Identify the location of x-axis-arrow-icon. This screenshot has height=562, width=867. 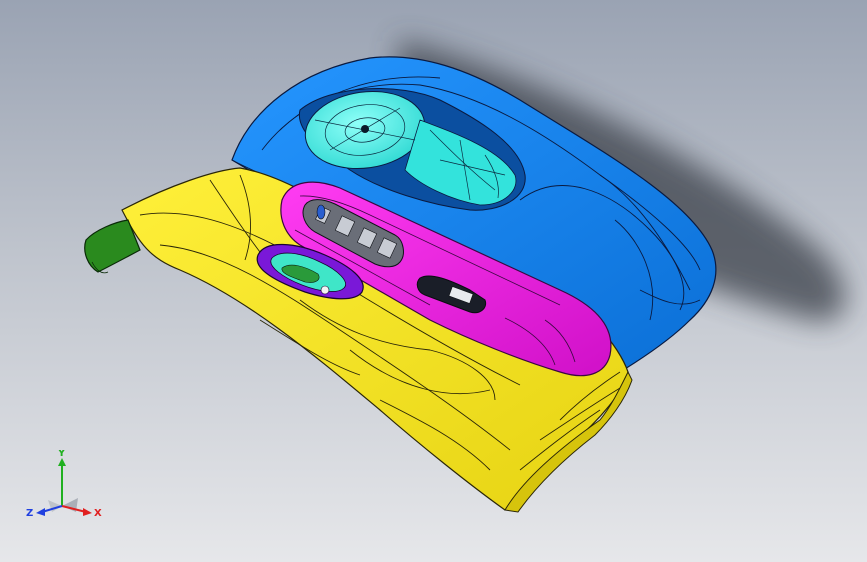
(87, 512).